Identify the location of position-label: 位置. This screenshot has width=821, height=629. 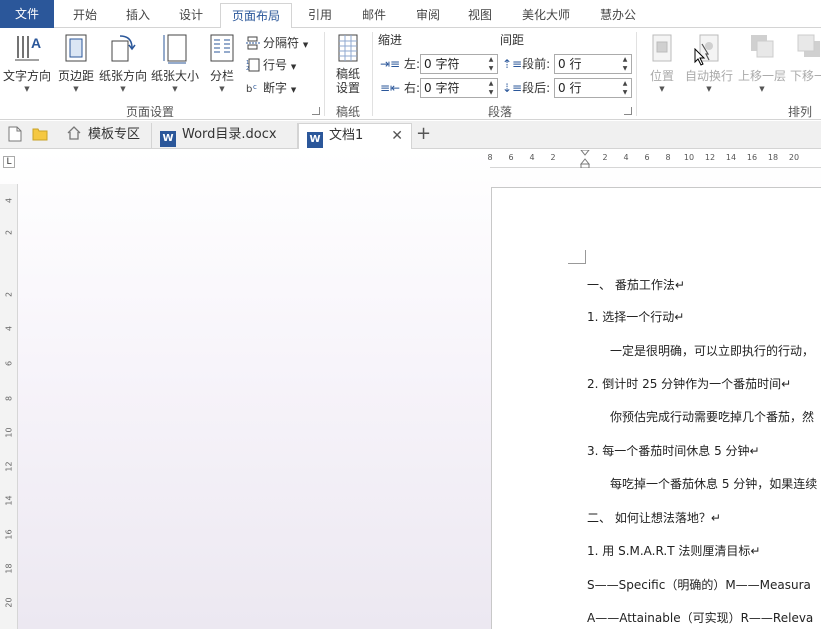
(661, 76).